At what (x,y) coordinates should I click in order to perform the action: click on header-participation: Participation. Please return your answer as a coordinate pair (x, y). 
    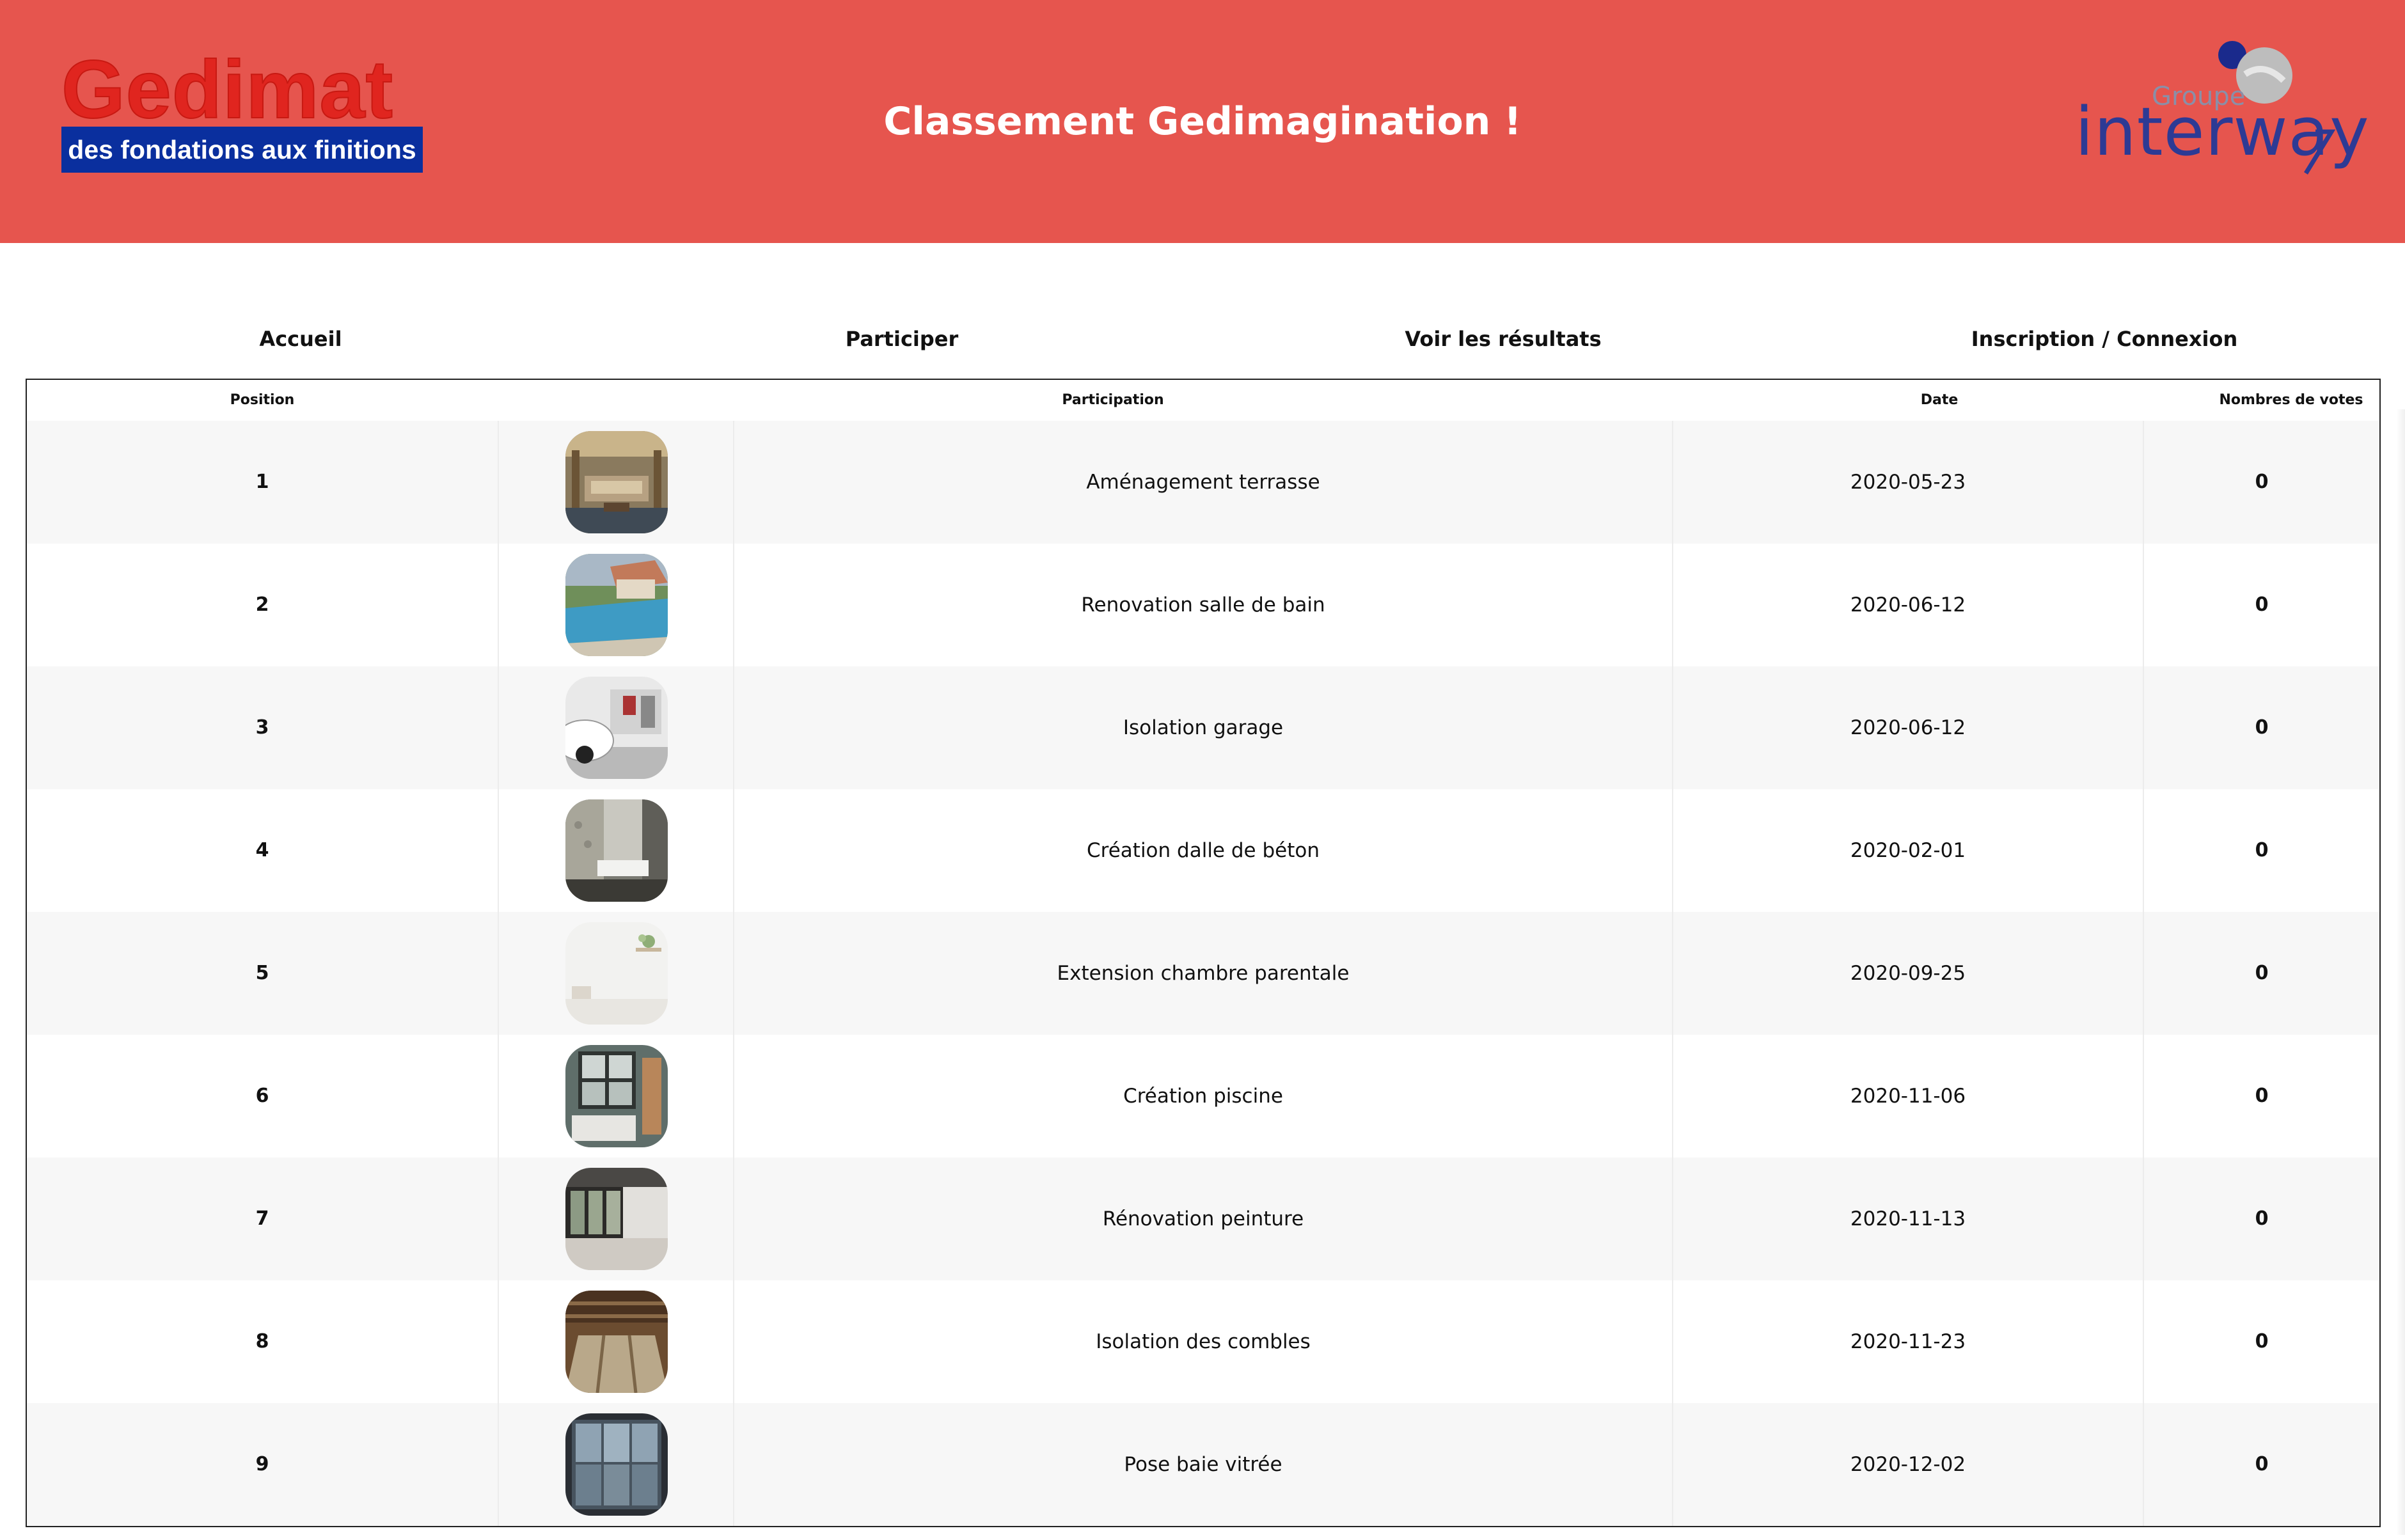
    Looking at the image, I should click on (1113, 400).